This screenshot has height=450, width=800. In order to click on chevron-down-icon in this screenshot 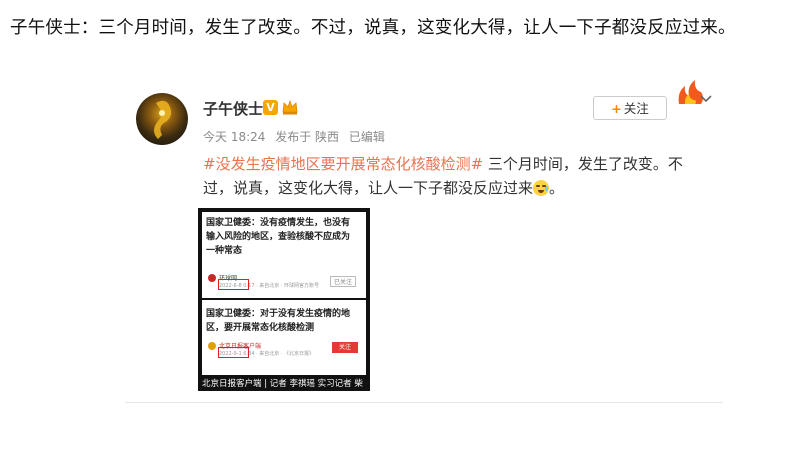, I will do `click(706, 99)`.